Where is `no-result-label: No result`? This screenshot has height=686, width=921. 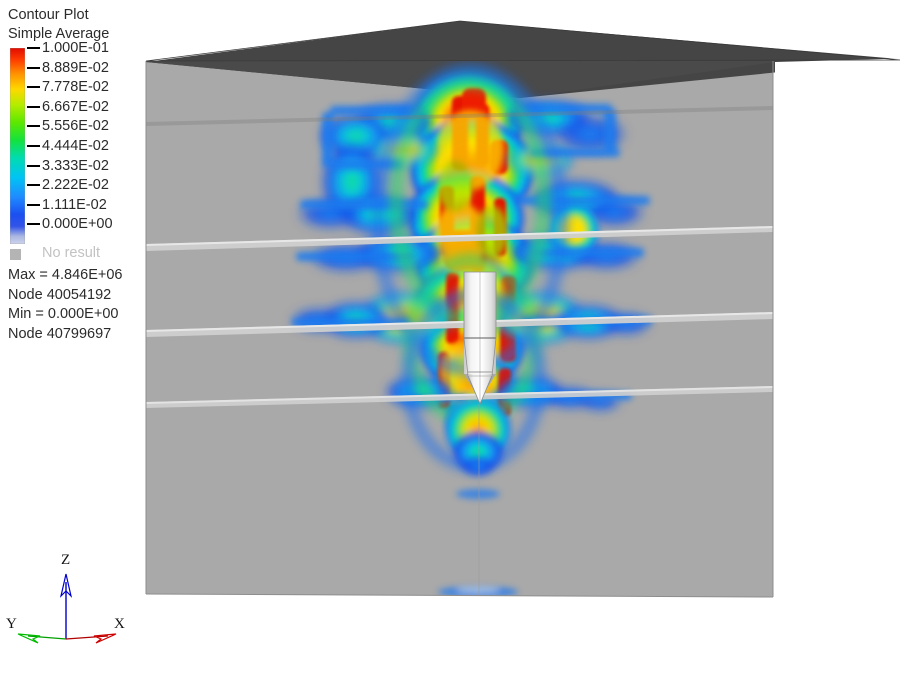
no-result-label: No result is located at coordinates (71, 253).